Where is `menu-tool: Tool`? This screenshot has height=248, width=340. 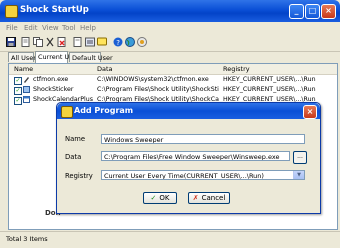
menu-tool: Tool is located at coordinates (69, 28).